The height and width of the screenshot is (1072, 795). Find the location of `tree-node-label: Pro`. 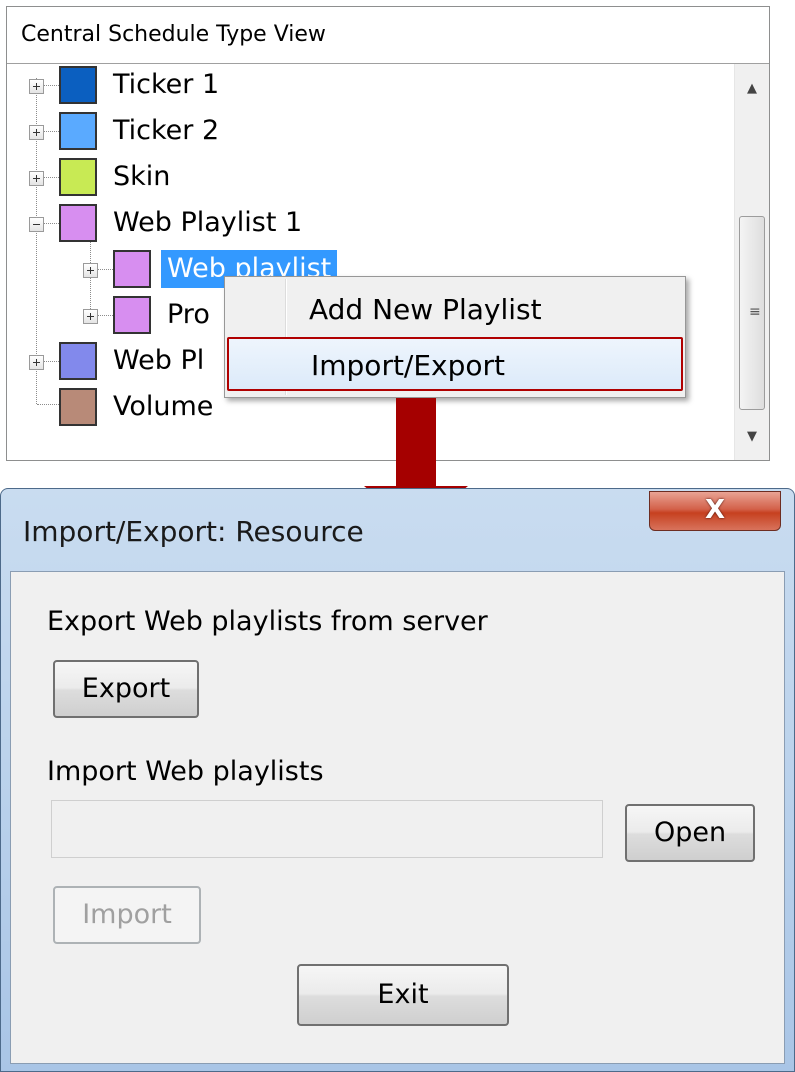

tree-node-label: Pro is located at coordinates (188, 314).